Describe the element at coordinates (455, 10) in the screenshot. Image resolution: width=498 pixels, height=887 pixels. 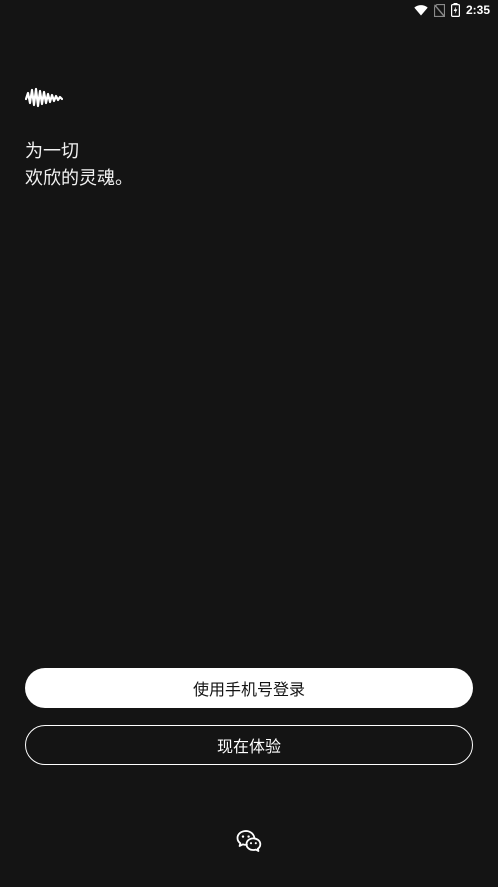
I see `battery-charging-icon` at that location.